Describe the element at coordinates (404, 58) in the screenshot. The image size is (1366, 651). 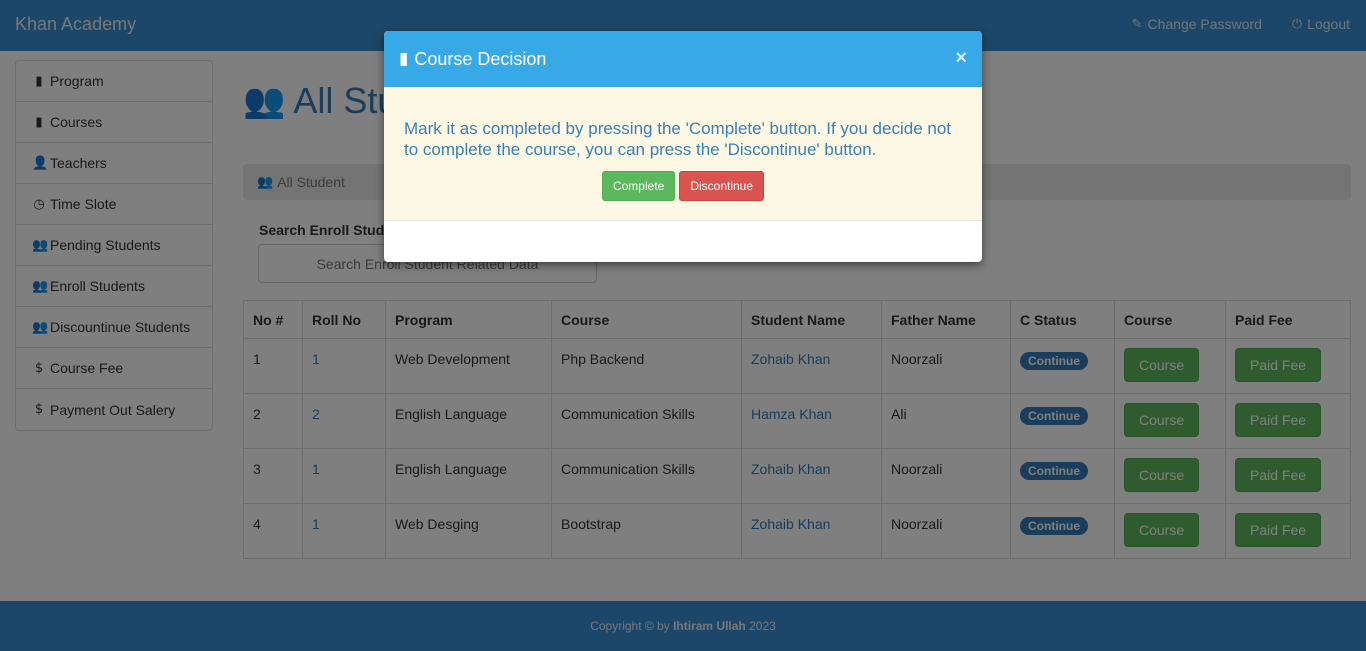
I see `book-icon: ▮` at that location.